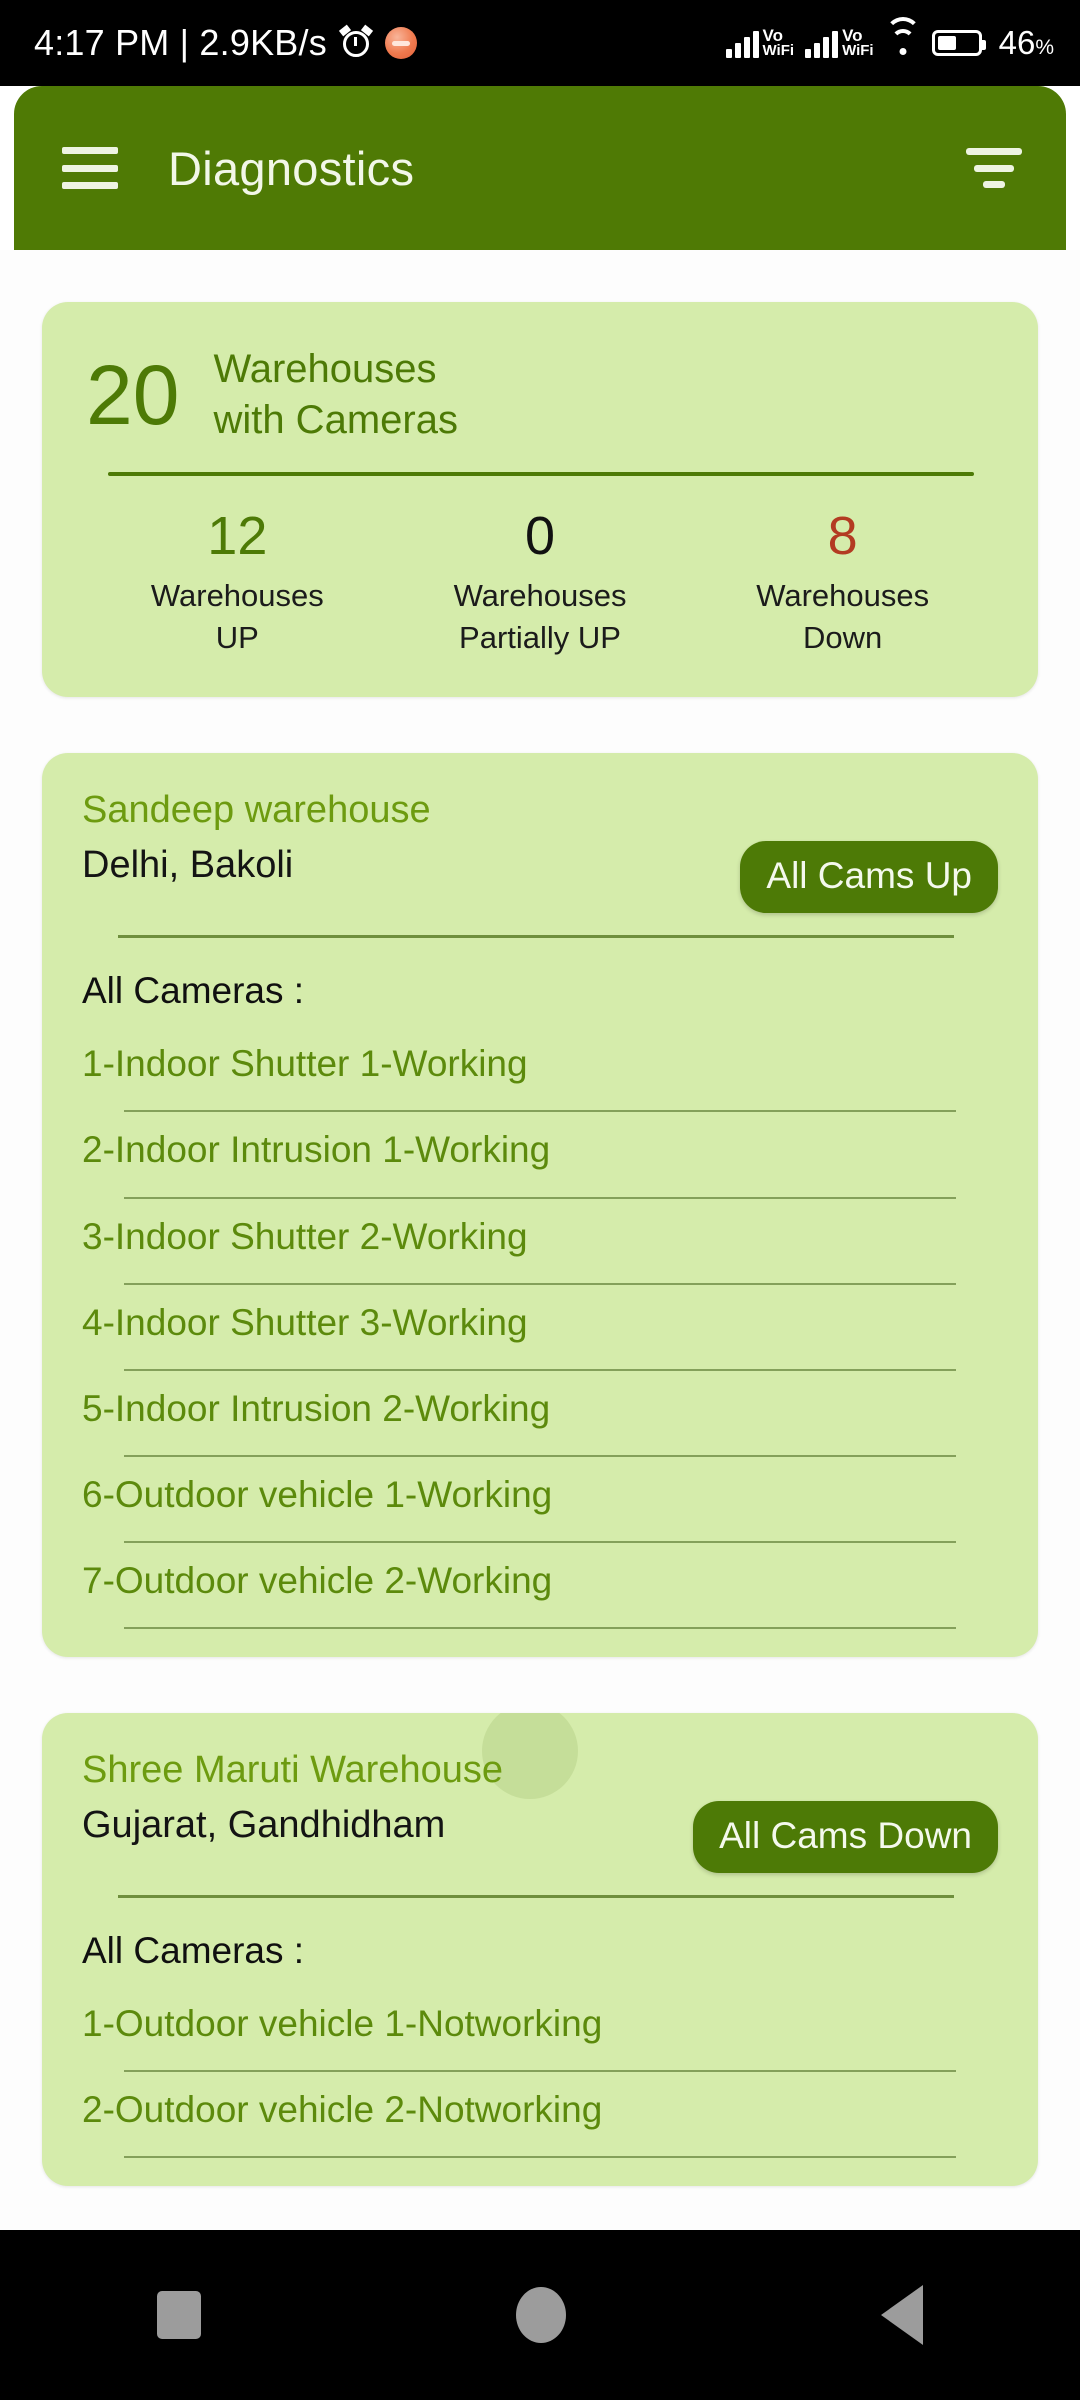  I want to click on camera-list-item: 1-Outdoor vehicle 1-Notworking, so click(540, 2029).